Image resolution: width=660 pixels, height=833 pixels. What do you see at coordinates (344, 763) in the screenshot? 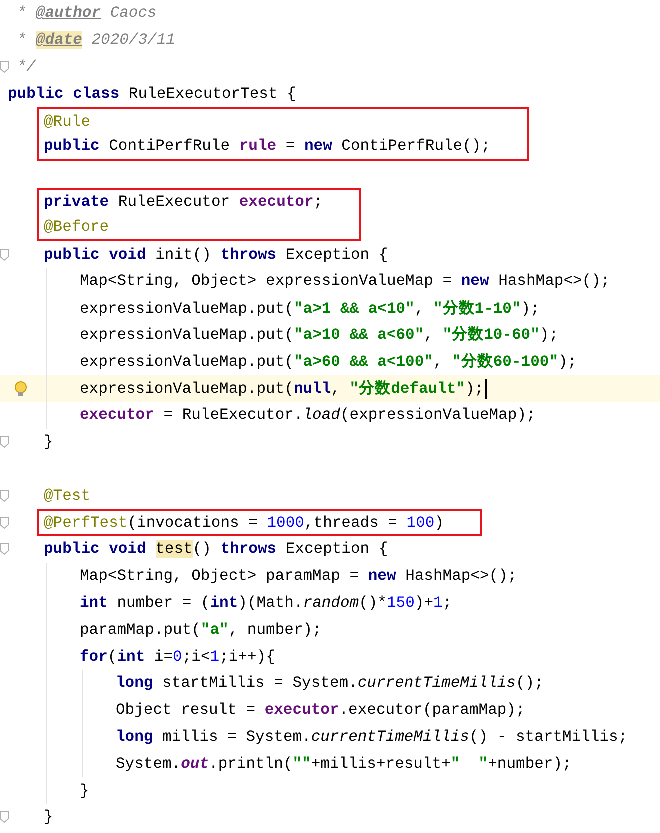
I see `code-line: System.out.println(""+millis+result+" "+number);` at bounding box center [344, 763].